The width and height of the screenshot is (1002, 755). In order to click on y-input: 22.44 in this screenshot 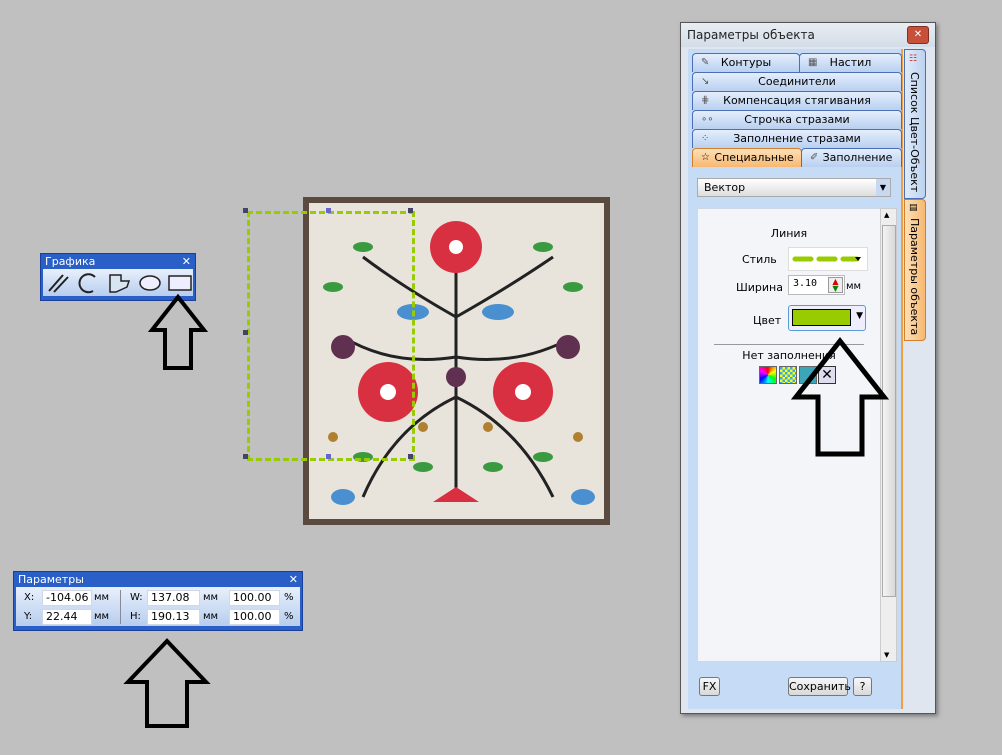, I will do `click(67, 617)`.